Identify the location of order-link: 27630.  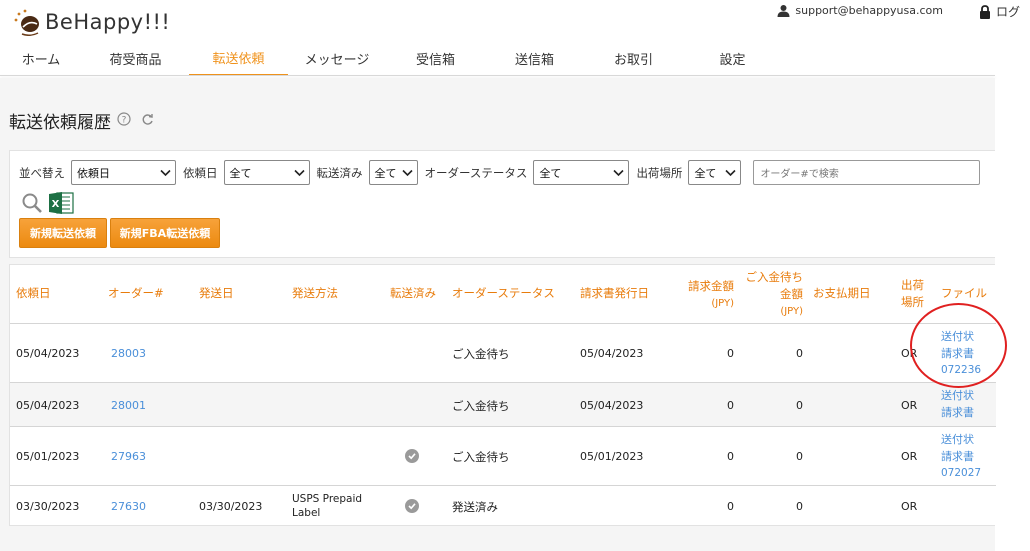
(128, 506).